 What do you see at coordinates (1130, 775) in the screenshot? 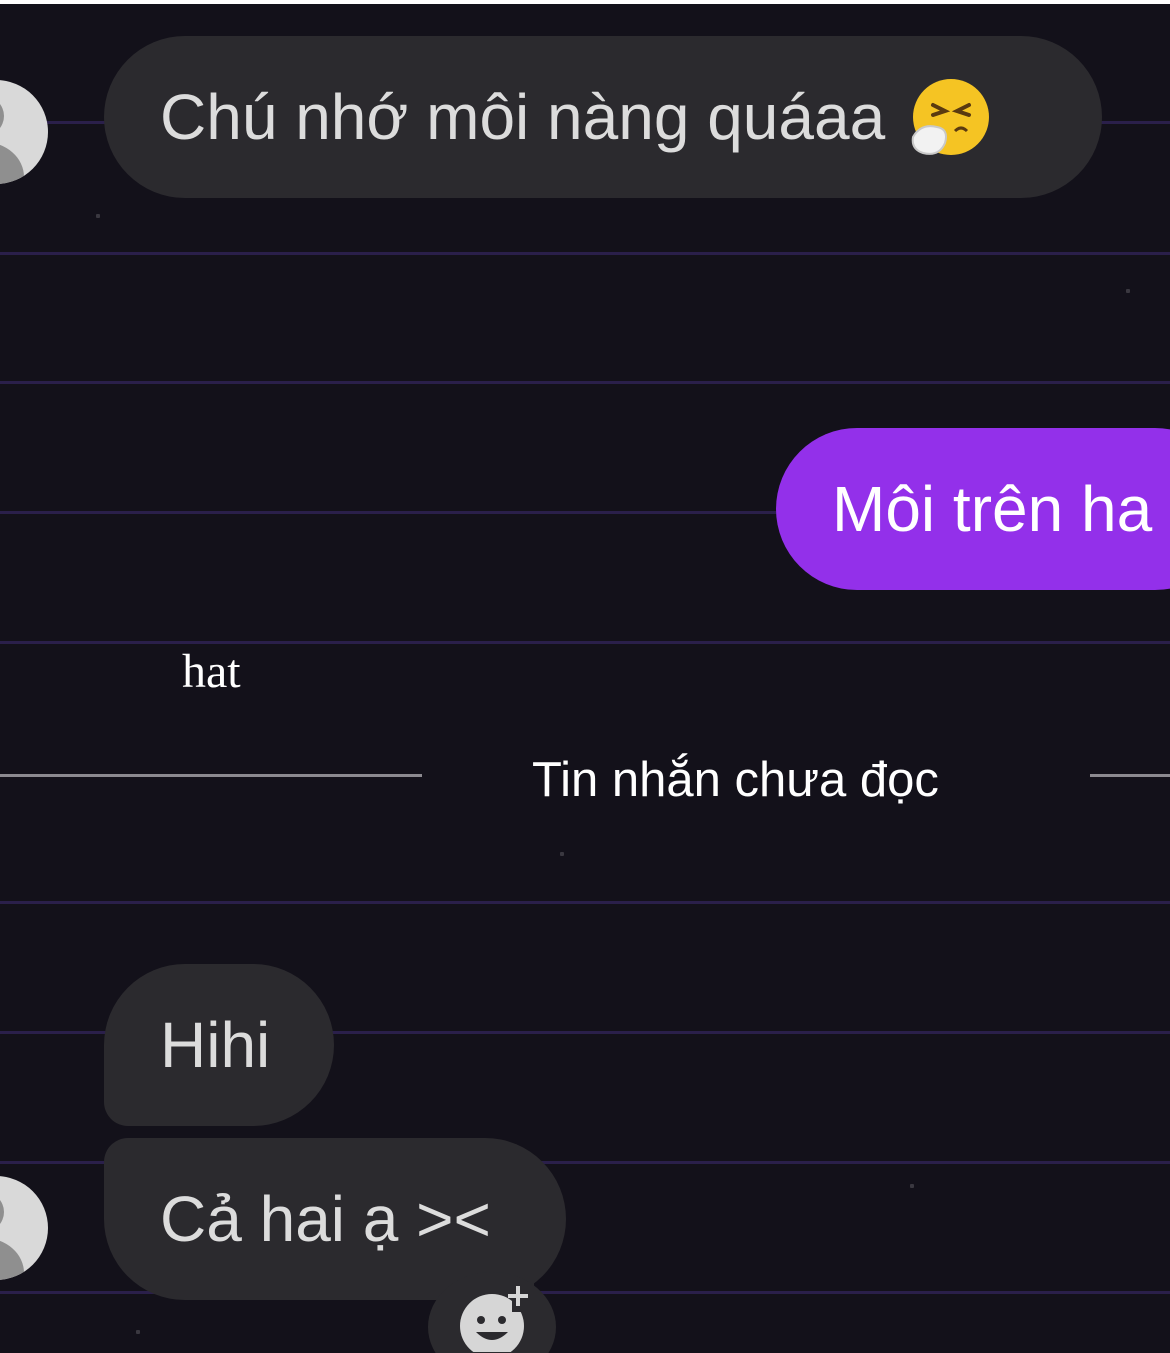
I see `divider-line-right` at bounding box center [1130, 775].